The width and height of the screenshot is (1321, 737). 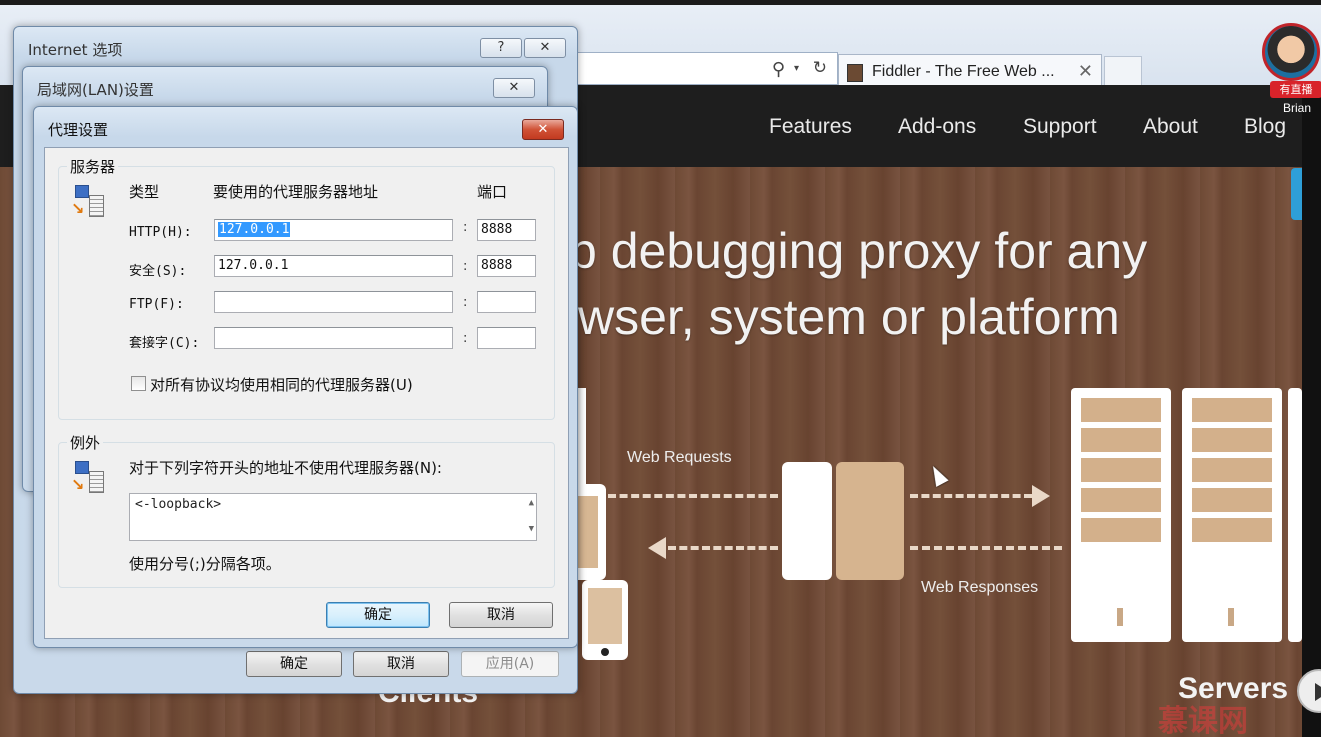 I want to click on same-proxy-checkbox, so click(x=138, y=383).